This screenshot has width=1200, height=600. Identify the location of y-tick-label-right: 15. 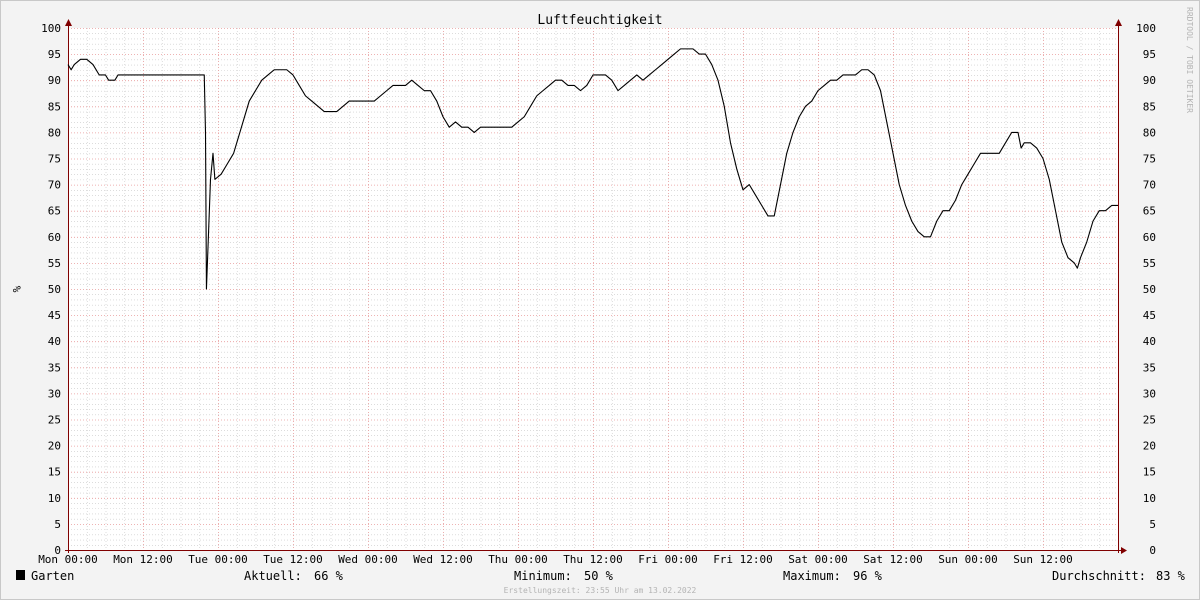
(1149, 472).